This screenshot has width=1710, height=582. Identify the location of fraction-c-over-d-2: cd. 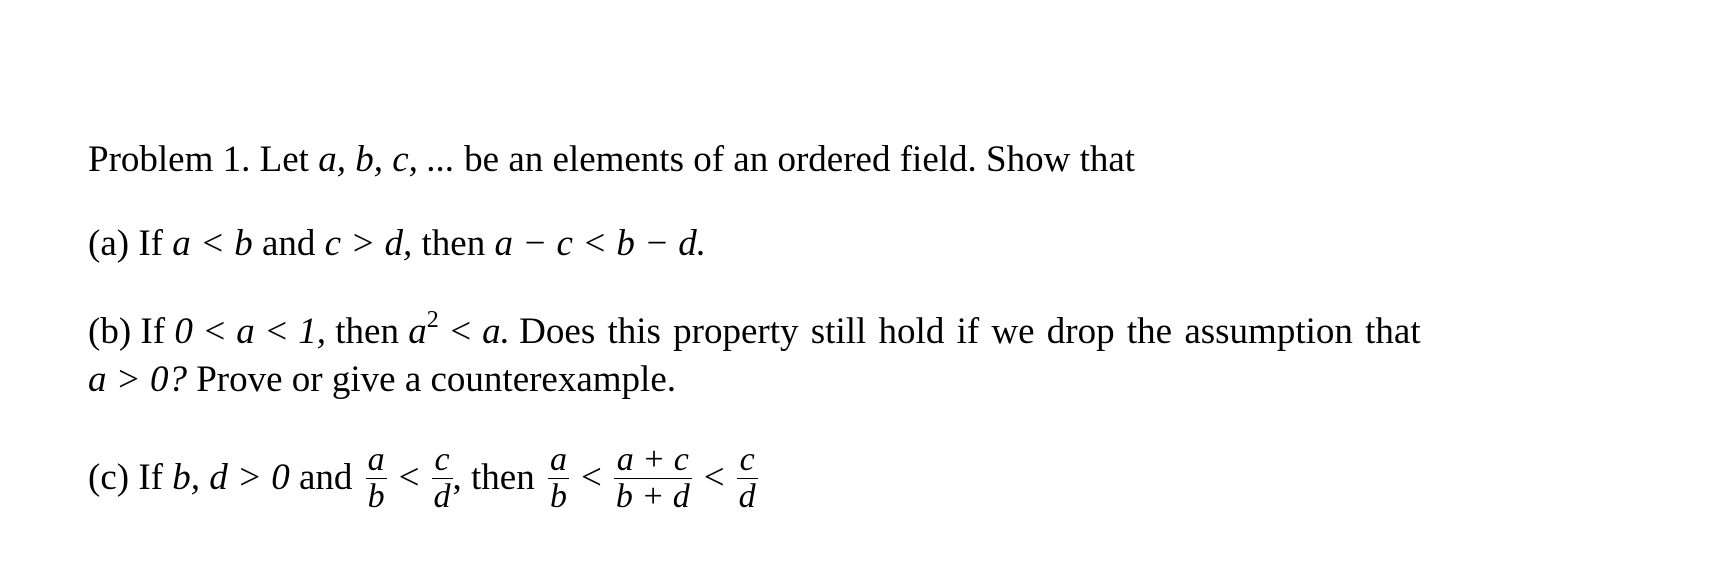
(747, 478).